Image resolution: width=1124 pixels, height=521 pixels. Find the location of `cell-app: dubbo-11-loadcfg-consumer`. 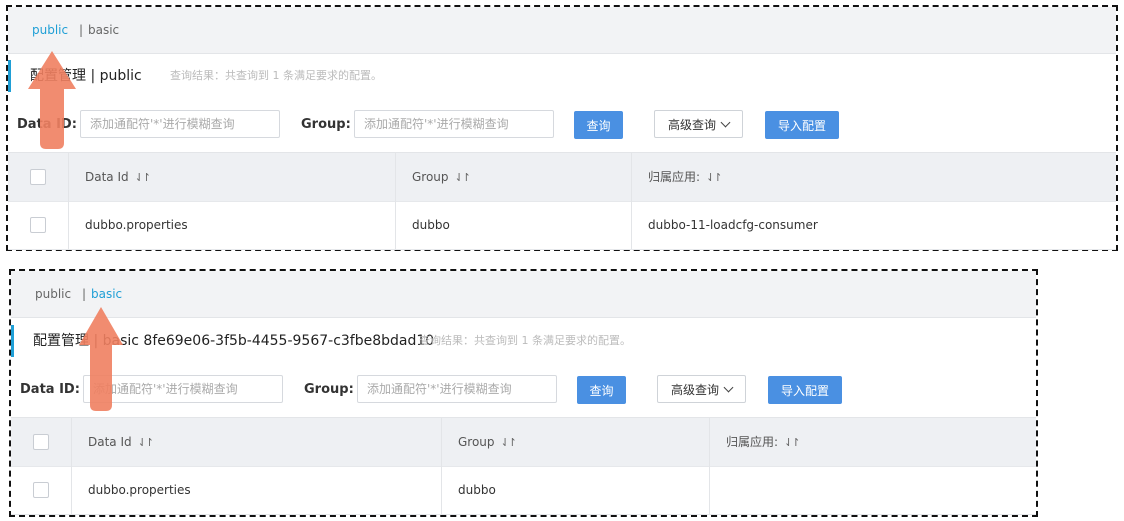

cell-app: dubbo-11-loadcfg-consumer is located at coordinates (874, 225).